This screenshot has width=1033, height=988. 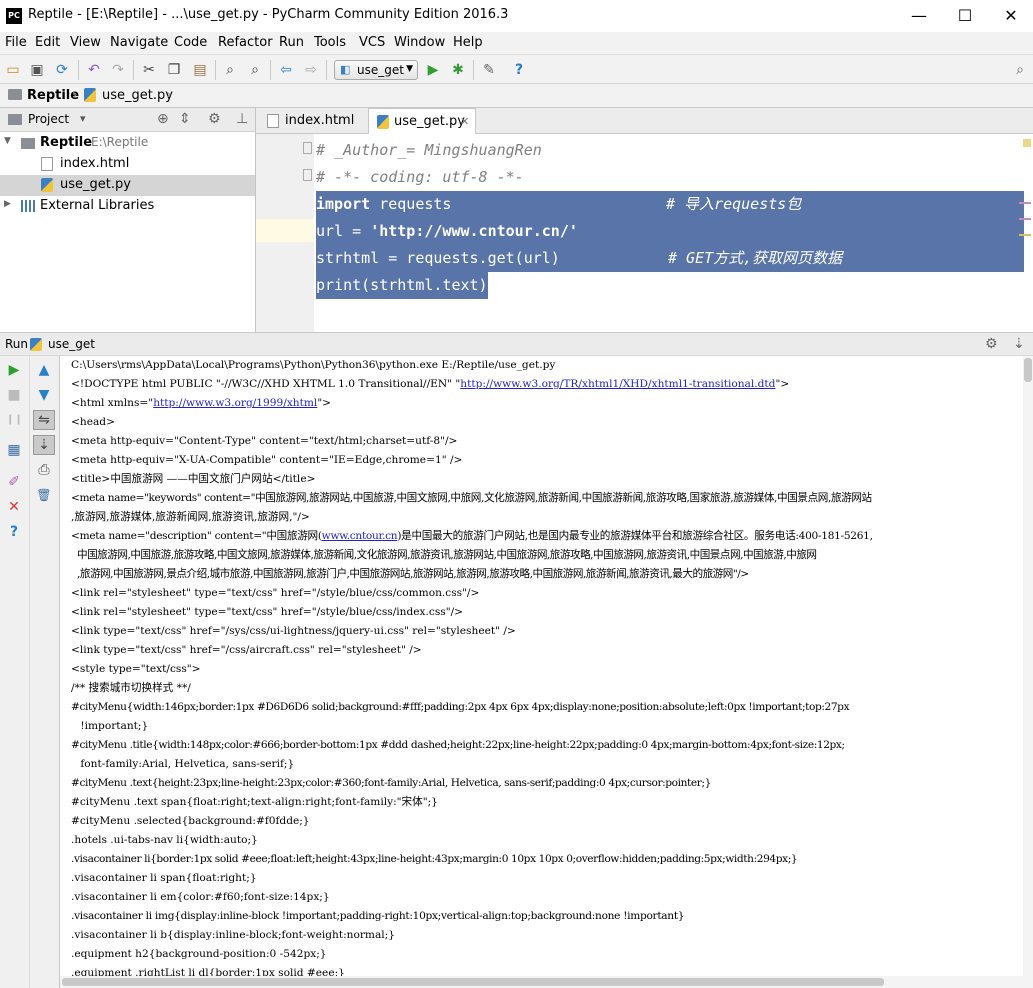 I want to click on restore-layout-icon: ▦, so click(x=14, y=450).